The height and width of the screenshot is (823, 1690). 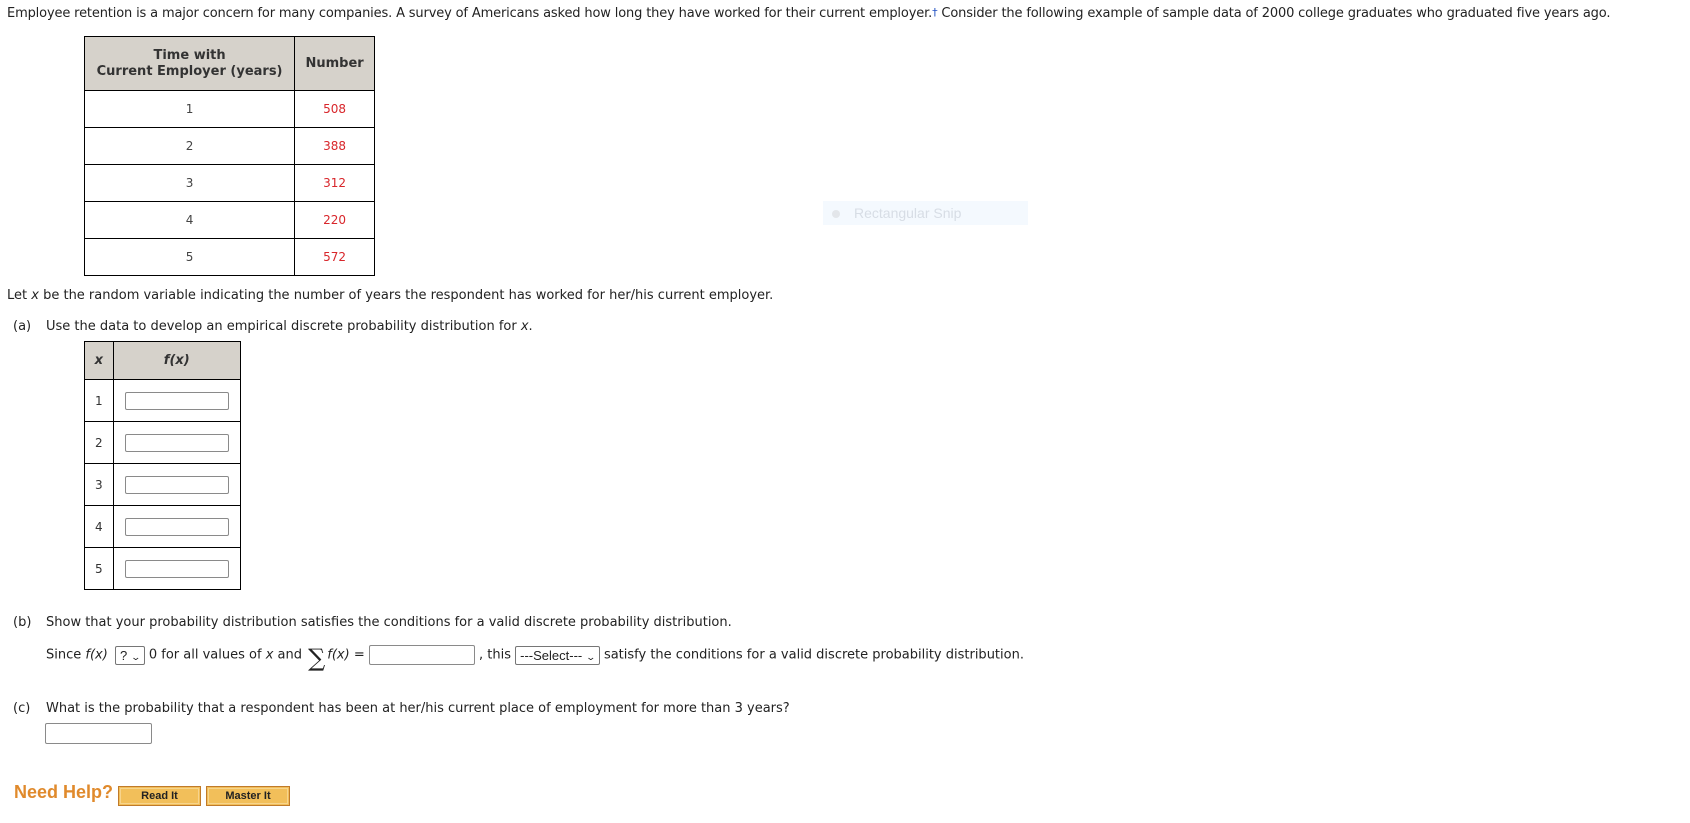 I want to click on table-row: 4, so click(x=163, y=526).